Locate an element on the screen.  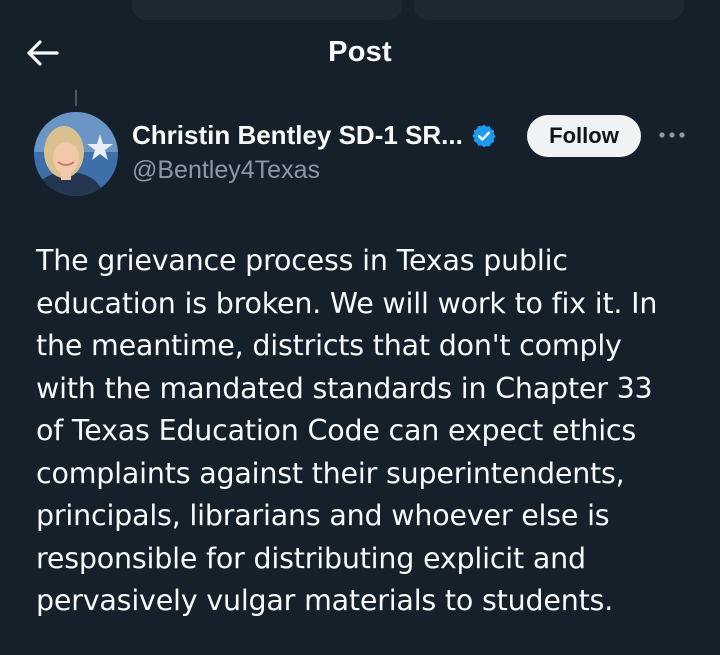
more-options-button is located at coordinates (672, 135).